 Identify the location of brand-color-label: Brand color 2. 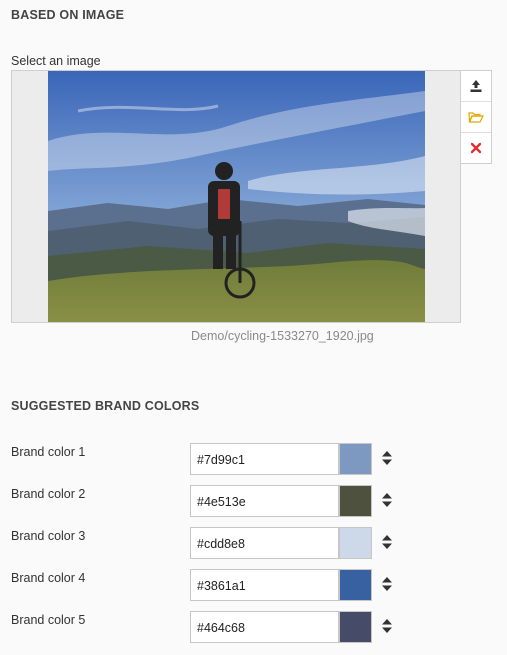
(48, 494).